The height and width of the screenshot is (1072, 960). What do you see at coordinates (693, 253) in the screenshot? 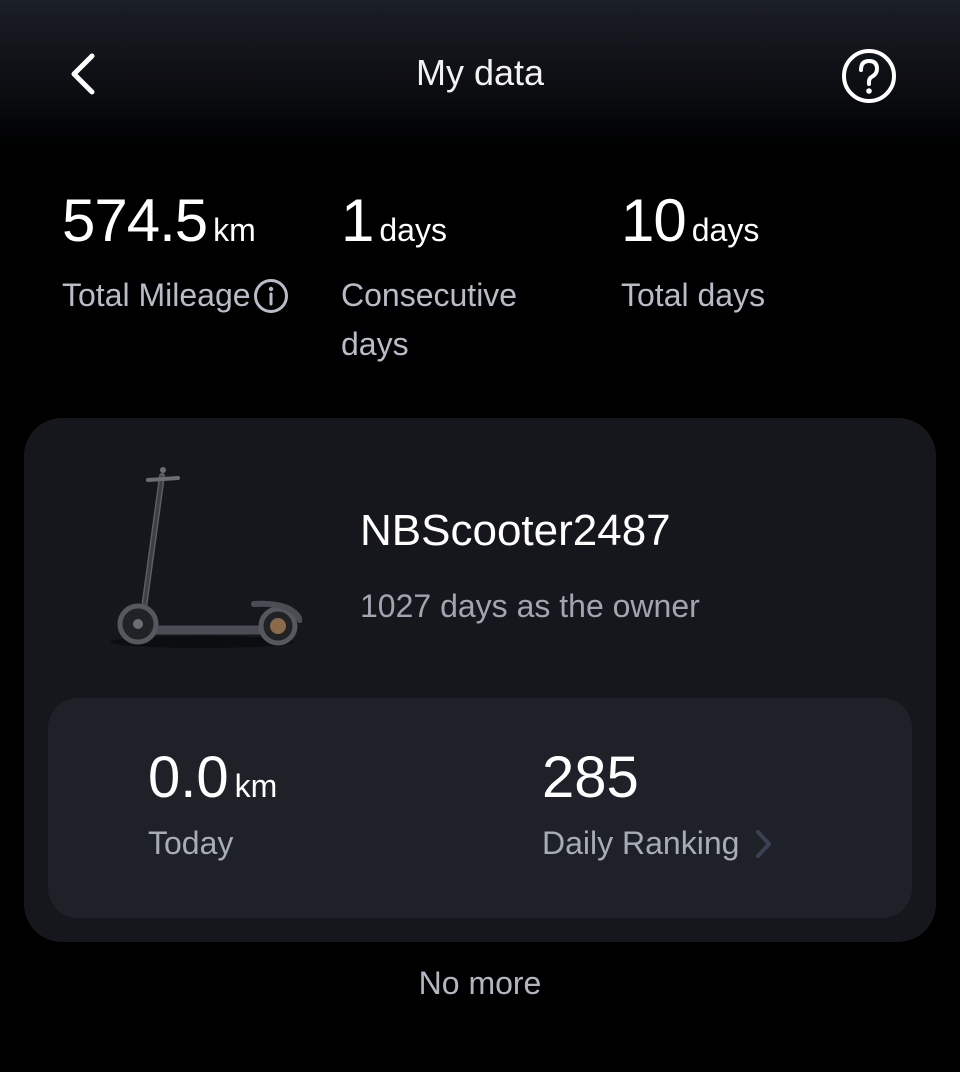
I see `stat-total-days: 10 days Total days` at bounding box center [693, 253].